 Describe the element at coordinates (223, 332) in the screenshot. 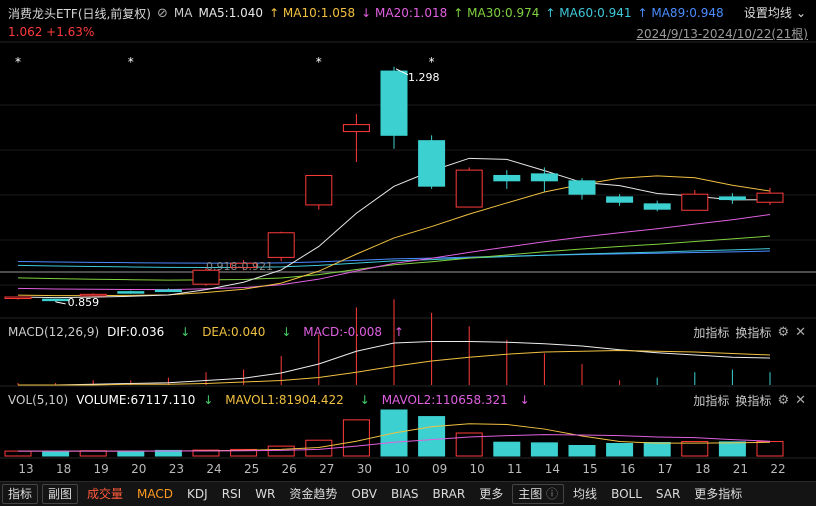

I see `macd-dea: ↓ DEA:0.040` at that location.